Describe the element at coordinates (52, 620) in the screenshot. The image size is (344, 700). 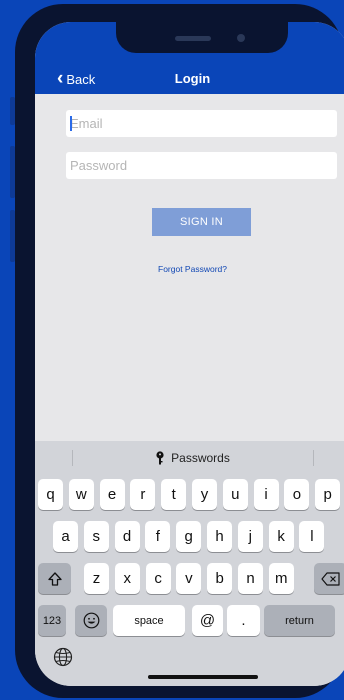
I see `numbers-key: 123` at that location.